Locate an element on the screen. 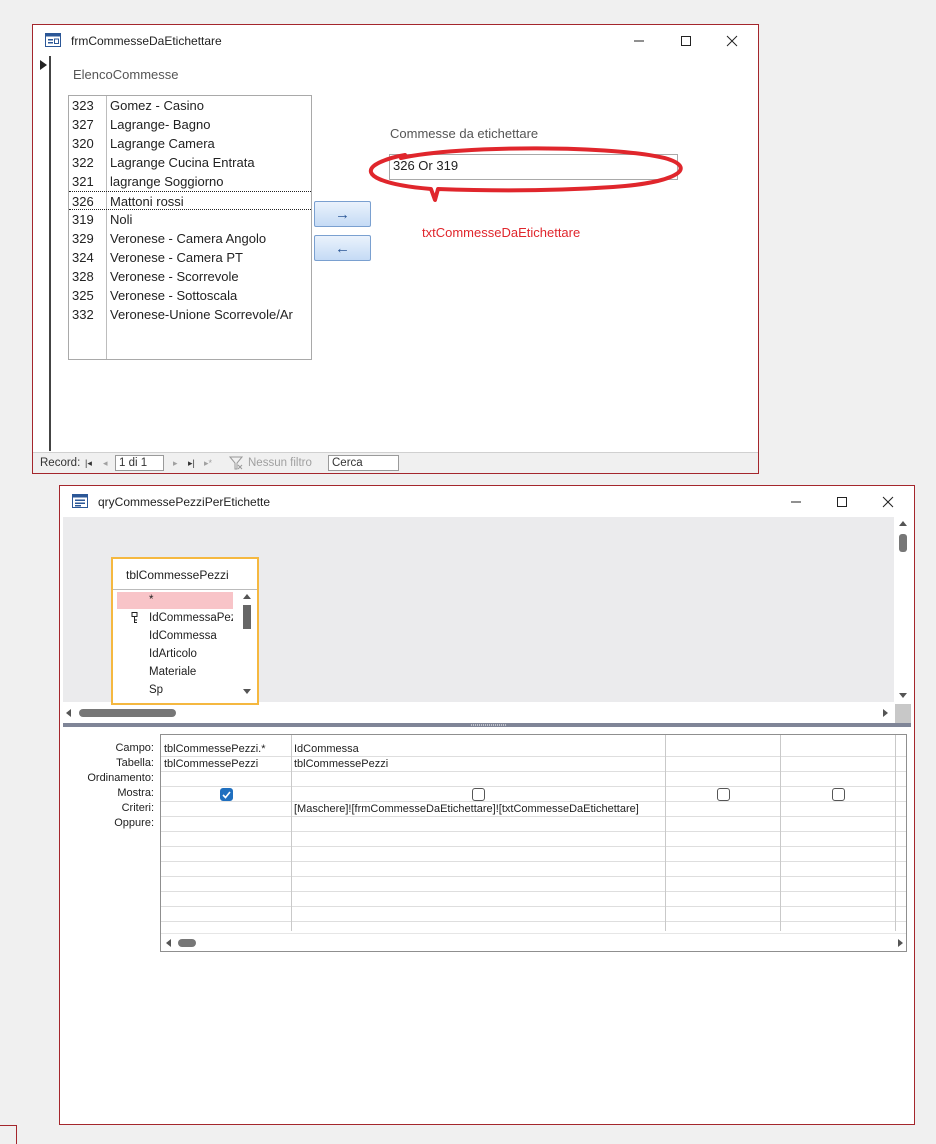 The height and width of the screenshot is (1144, 936). list-item-name: Mattoni rossi is located at coordinates (147, 201).